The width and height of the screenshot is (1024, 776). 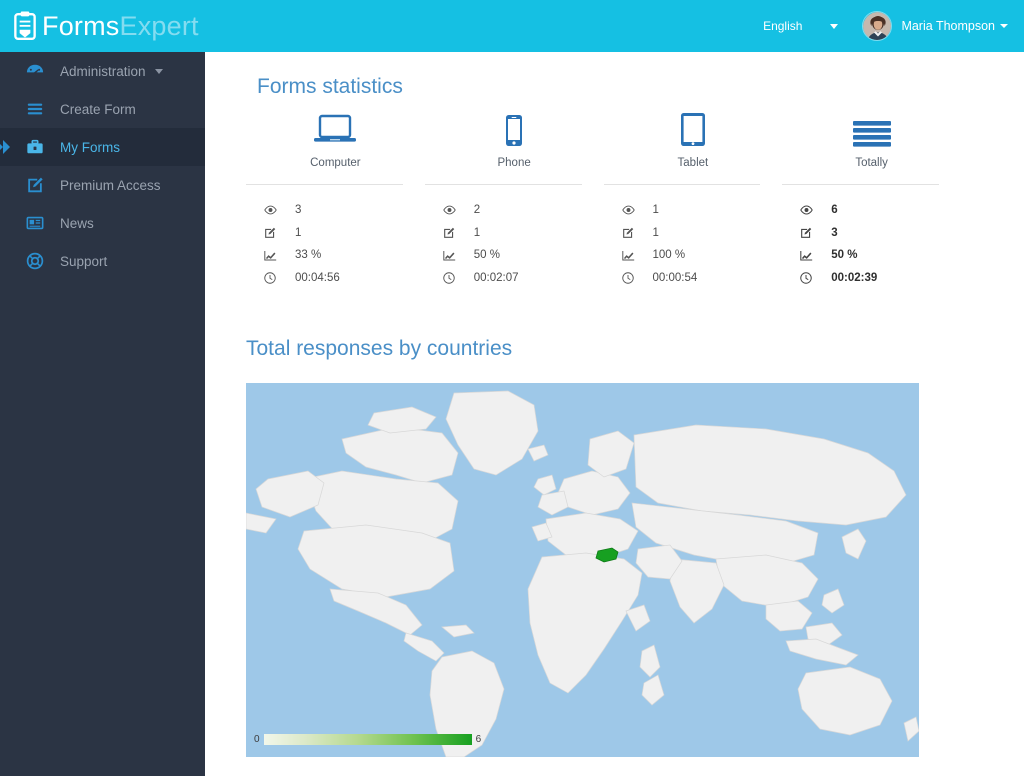 What do you see at coordinates (523, 278) in the screenshot?
I see `stat-row-time: 00:02:07` at bounding box center [523, 278].